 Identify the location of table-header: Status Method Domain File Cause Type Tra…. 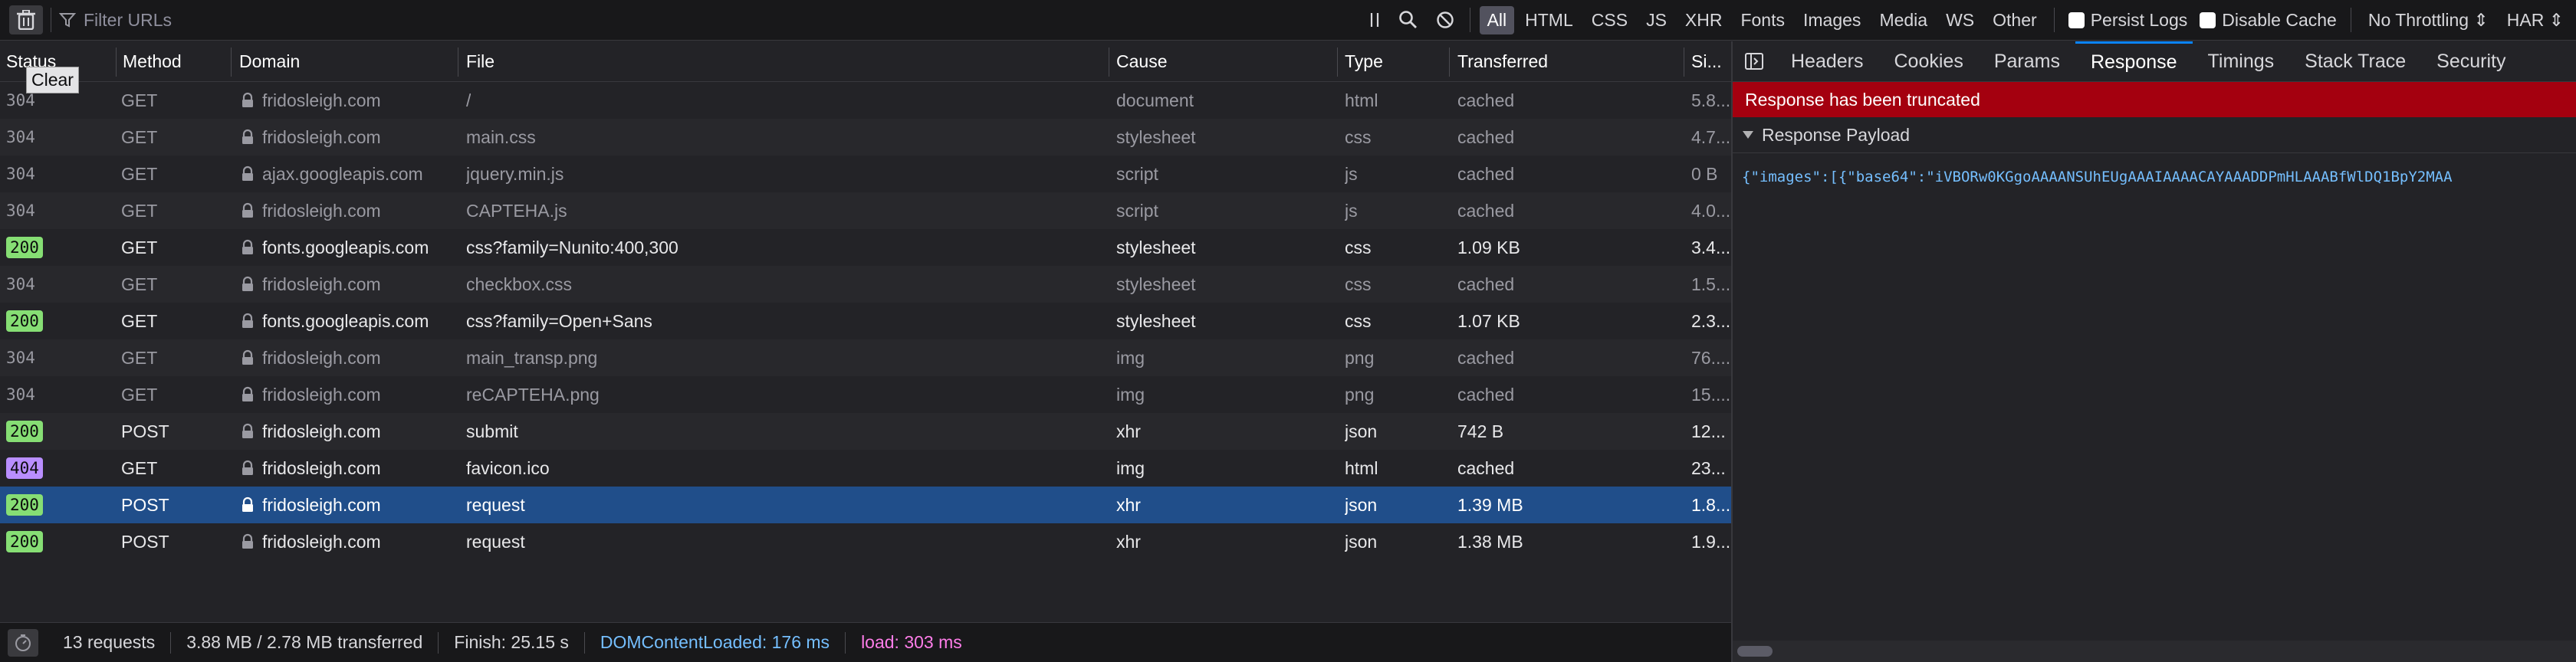
(866, 62).